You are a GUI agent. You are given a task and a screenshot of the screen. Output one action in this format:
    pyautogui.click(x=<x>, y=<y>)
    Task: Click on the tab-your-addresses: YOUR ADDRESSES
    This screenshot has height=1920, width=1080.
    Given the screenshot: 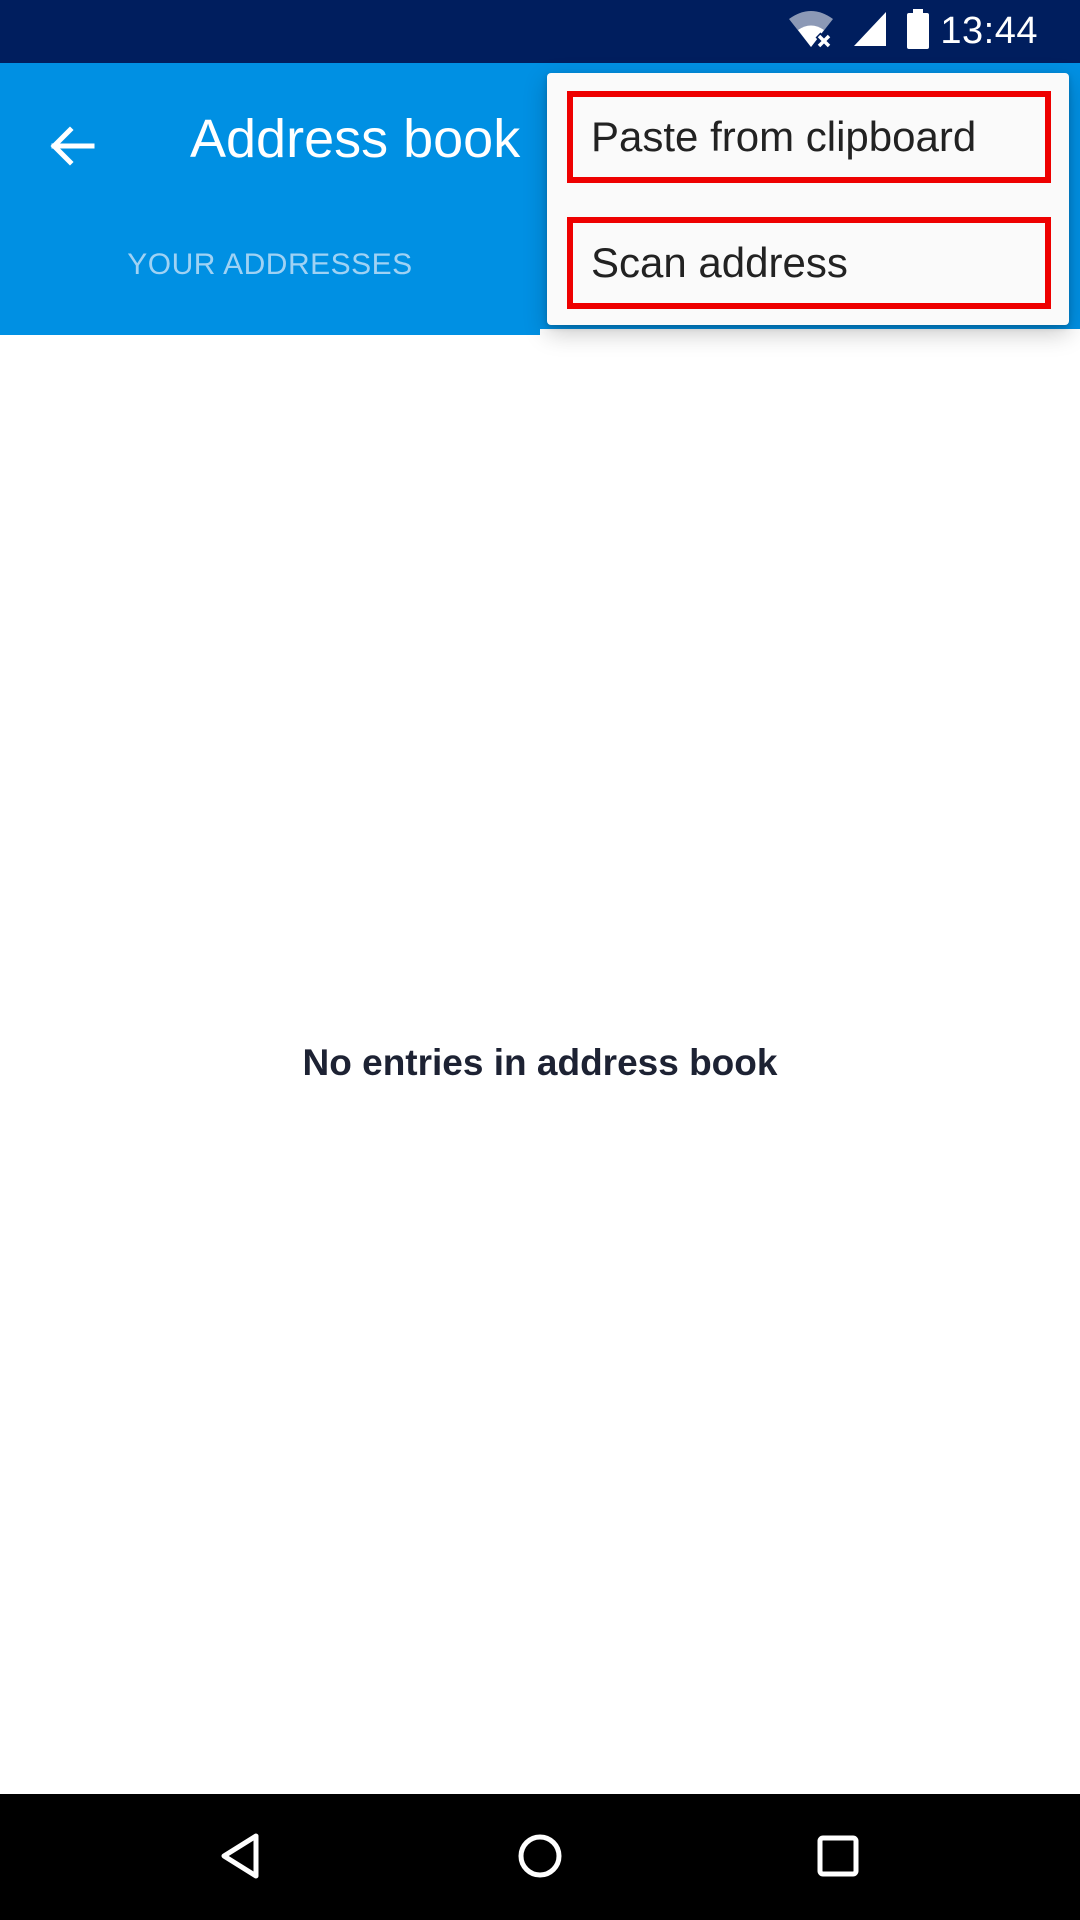 What is the action you would take?
    pyautogui.click(x=270, y=291)
    